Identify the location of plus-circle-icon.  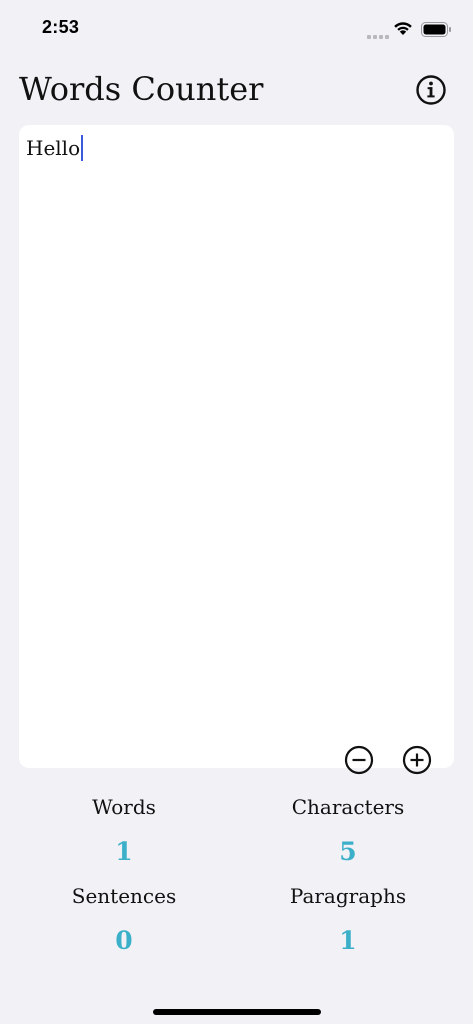
(417, 760).